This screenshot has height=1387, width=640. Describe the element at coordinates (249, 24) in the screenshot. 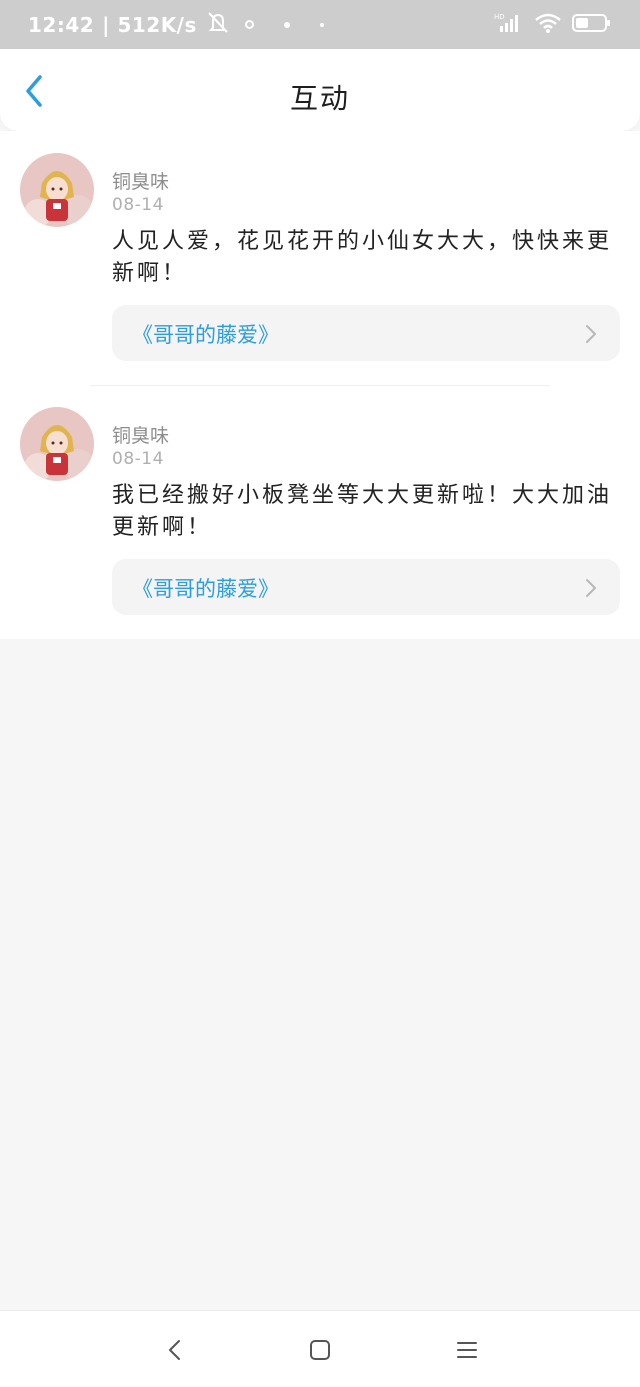

I see `notification-ring-icon` at that location.